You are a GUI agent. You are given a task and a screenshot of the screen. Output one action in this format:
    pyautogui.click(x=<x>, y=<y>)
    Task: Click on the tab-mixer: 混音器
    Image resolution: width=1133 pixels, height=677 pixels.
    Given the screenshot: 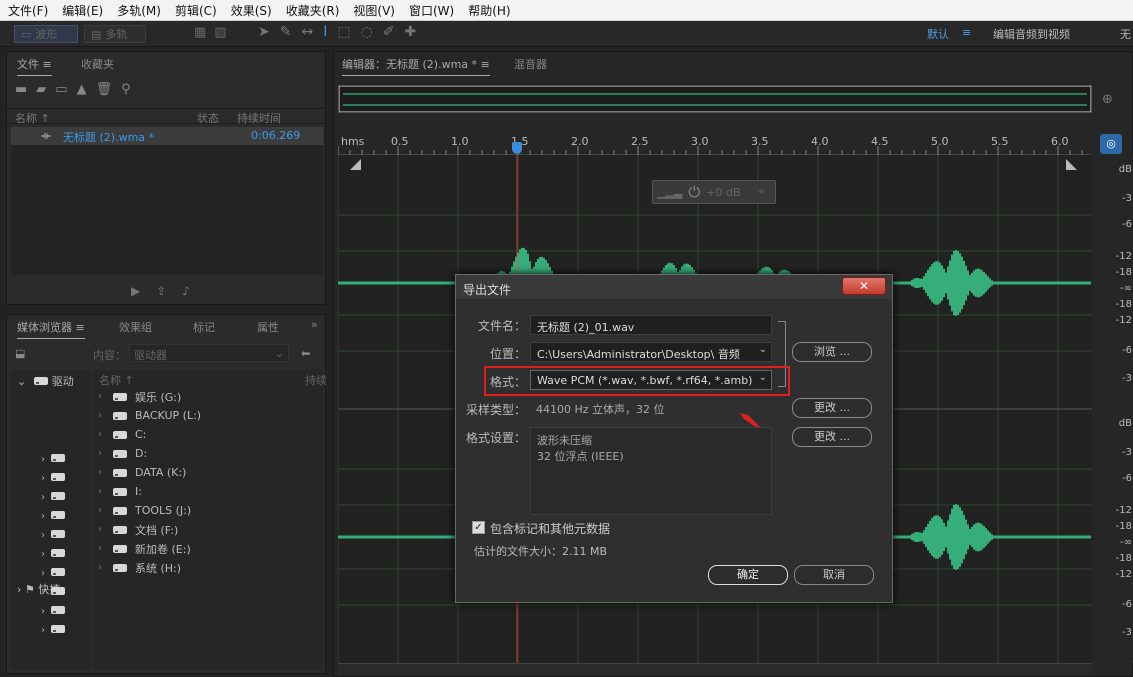 What is the action you would take?
    pyautogui.click(x=530, y=64)
    